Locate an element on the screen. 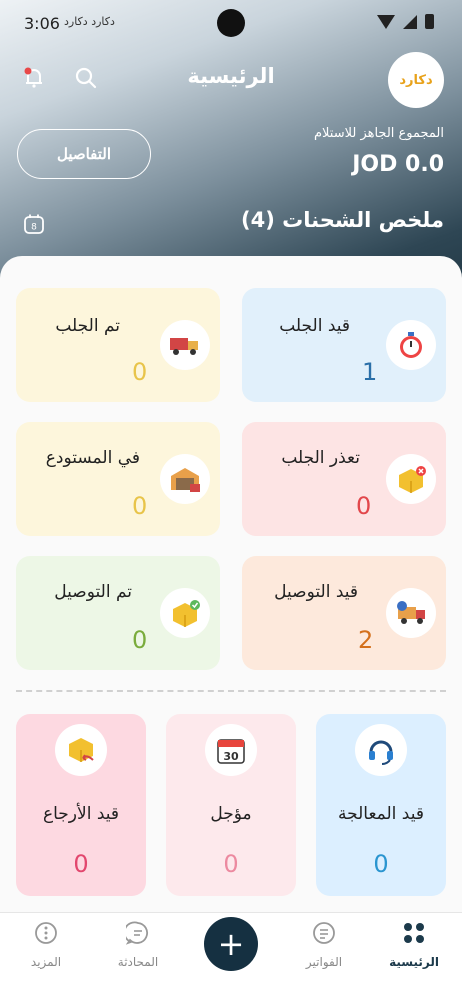 This screenshot has height=1000, width=462. nav-chat: المحادثة is located at coordinates (138, 945).